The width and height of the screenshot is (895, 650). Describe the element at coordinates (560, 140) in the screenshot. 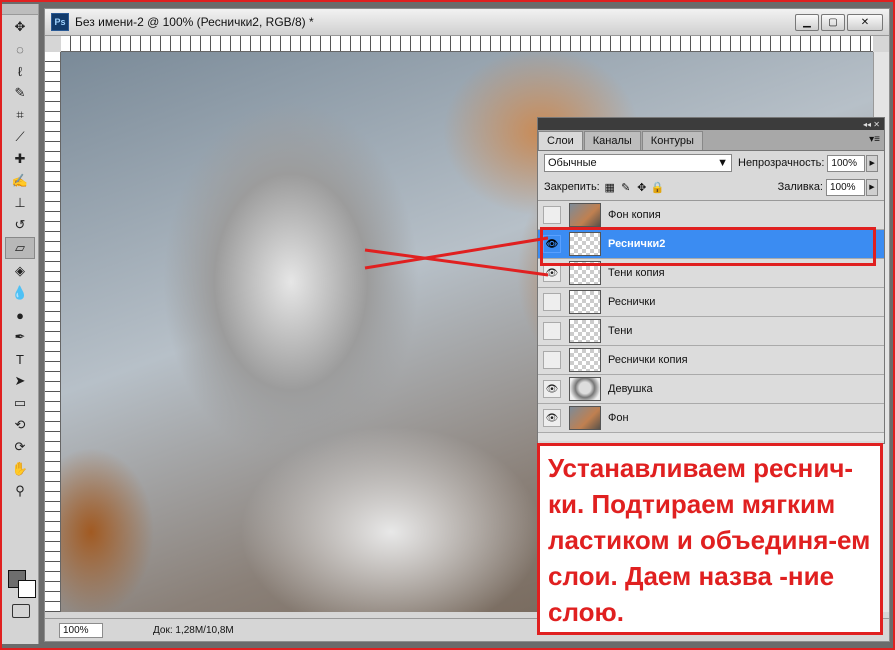

I see `tab-layers: Слои` at that location.